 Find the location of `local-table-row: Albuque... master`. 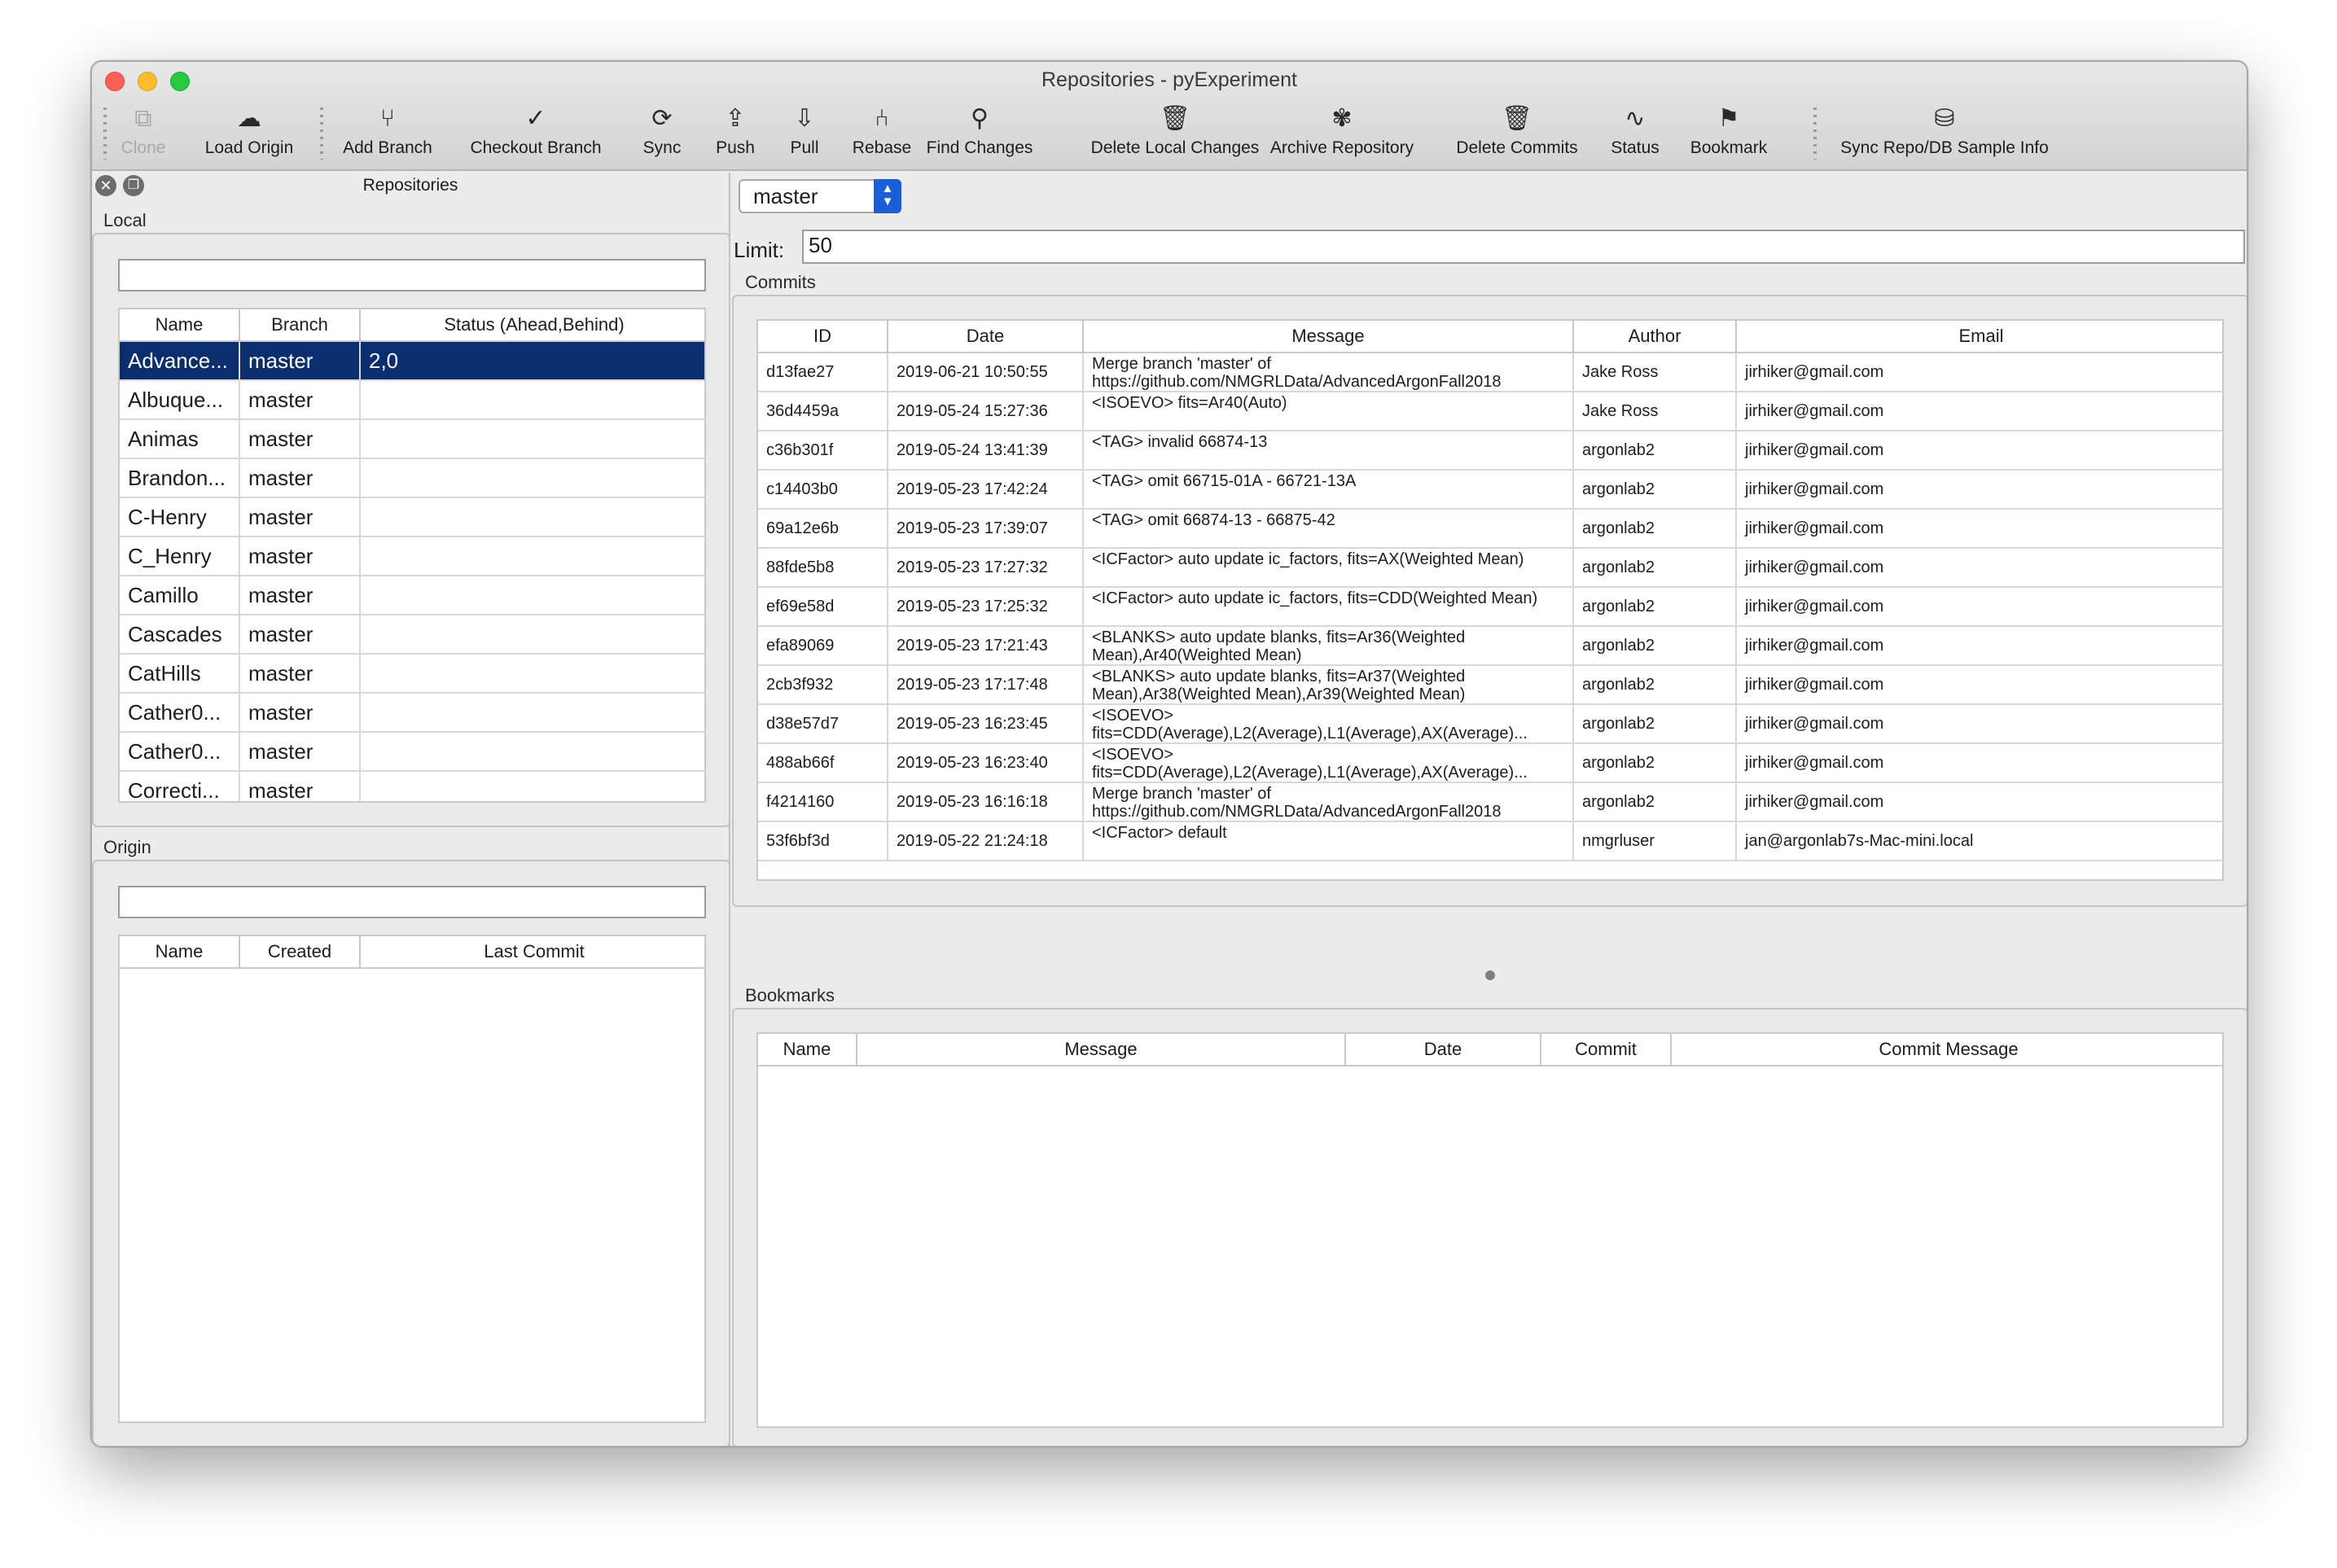

local-table-row: Albuque... master is located at coordinates (412, 401).